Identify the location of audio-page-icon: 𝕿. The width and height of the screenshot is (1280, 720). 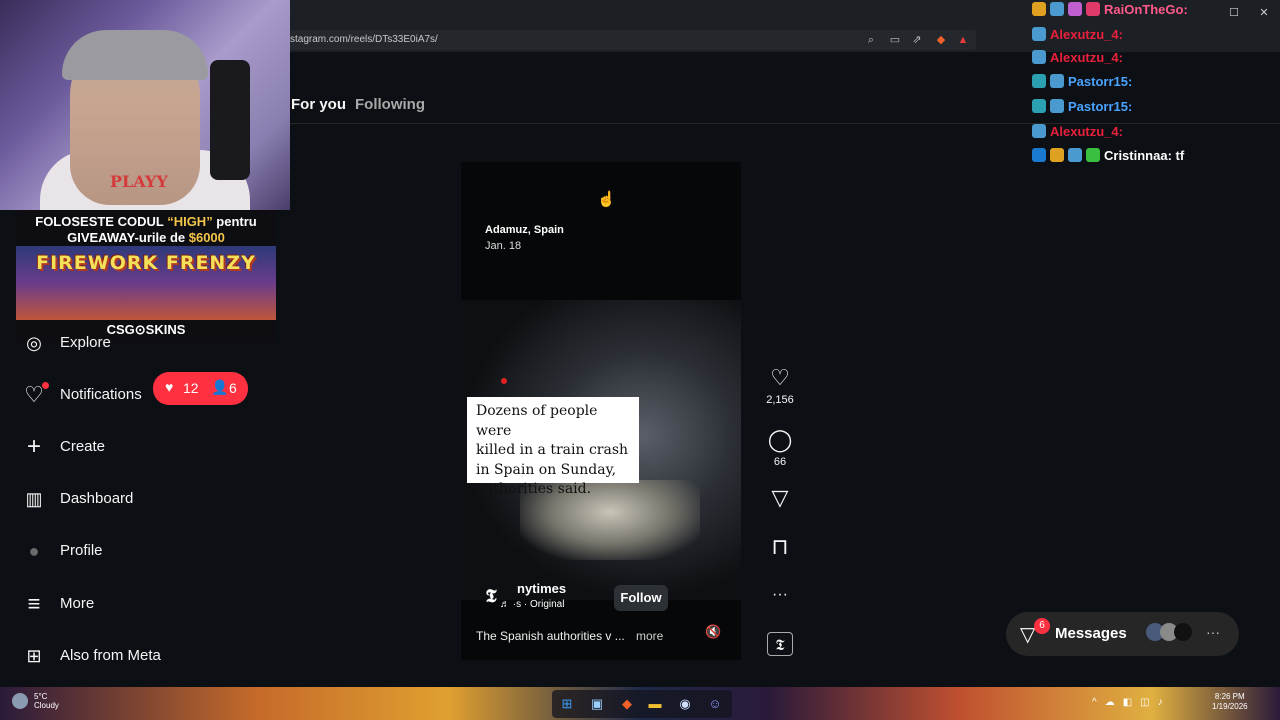
(780, 645).